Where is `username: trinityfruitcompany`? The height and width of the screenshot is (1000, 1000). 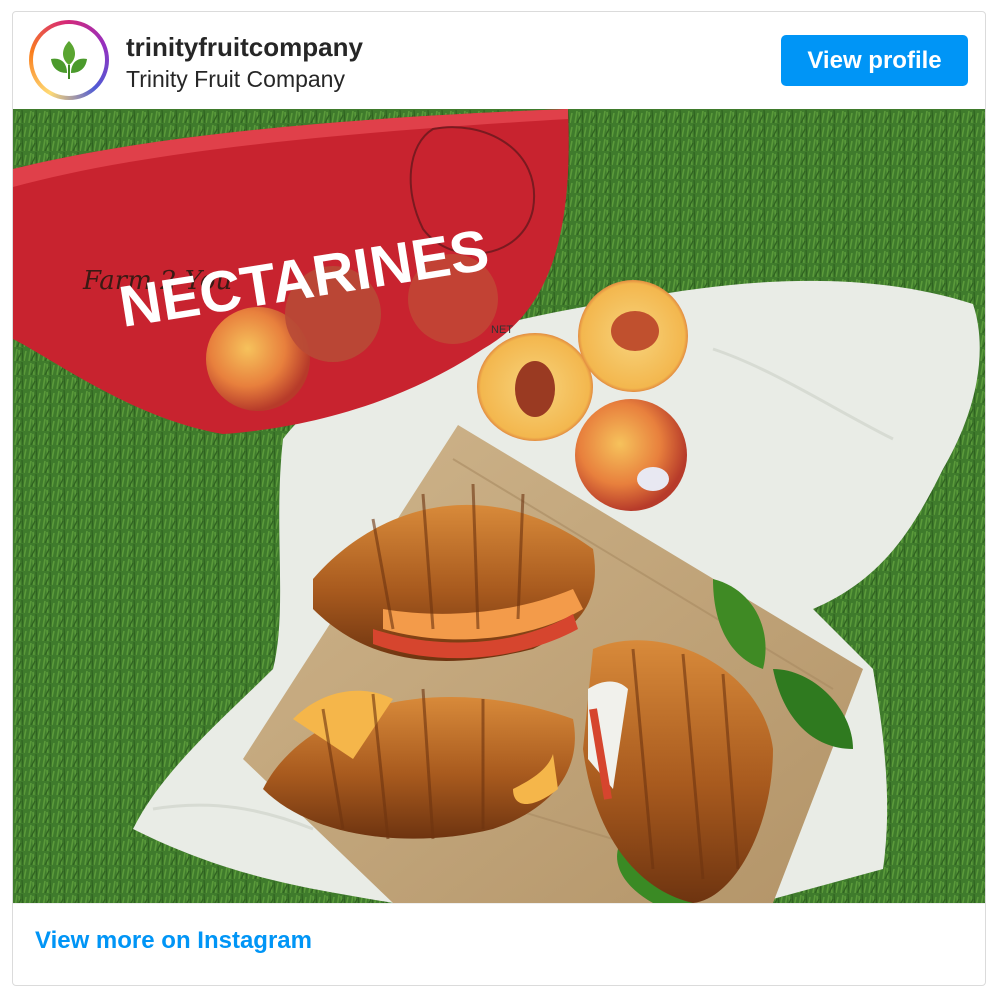
username: trinityfruitcompany is located at coordinates (244, 47).